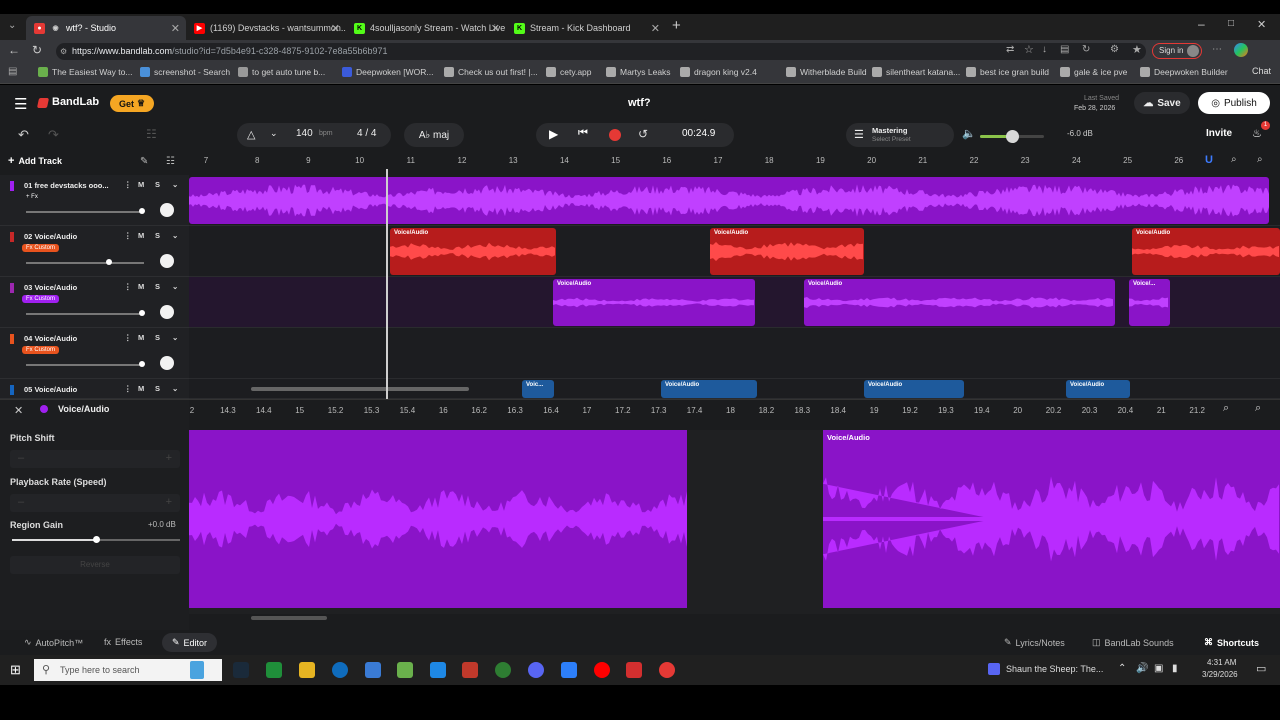  Describe the element at coordinates (1158, 668) in the screenshot. I see `network-icon: ▣` at that location.